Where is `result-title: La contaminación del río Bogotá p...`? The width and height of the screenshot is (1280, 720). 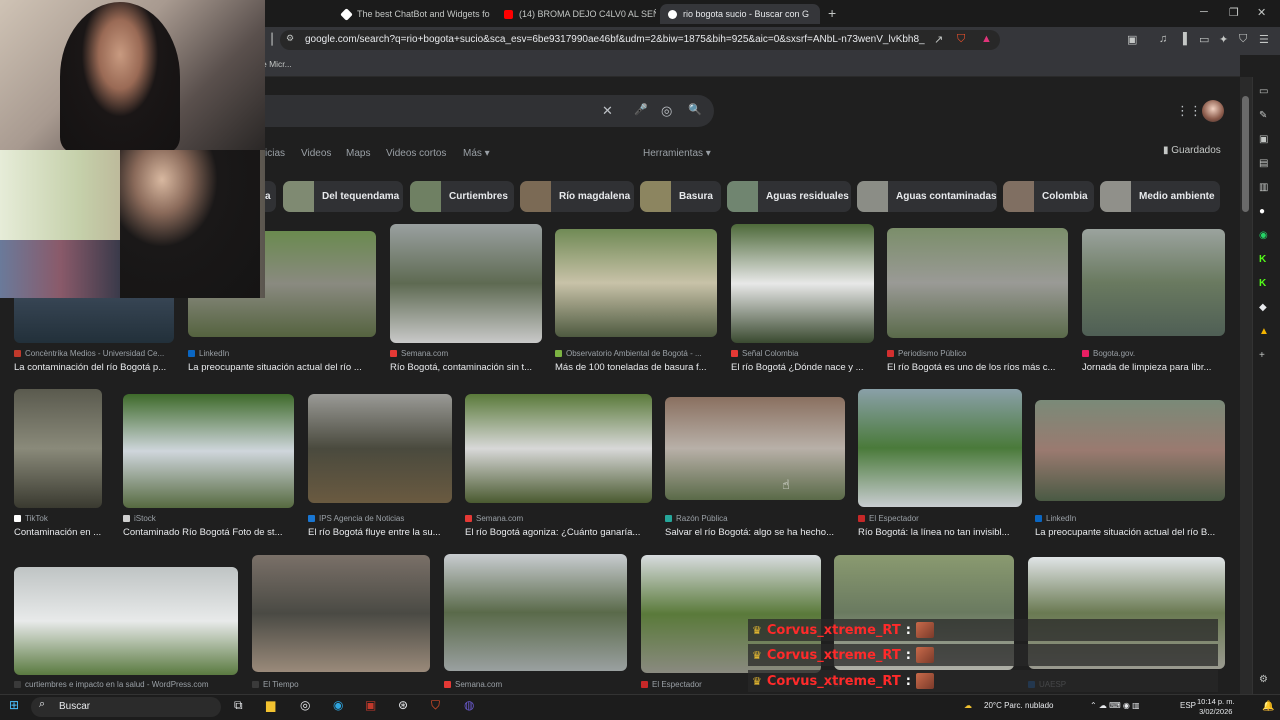
result-title: La contaminación del río Bogotá p... is located at coordinates (94, 367).